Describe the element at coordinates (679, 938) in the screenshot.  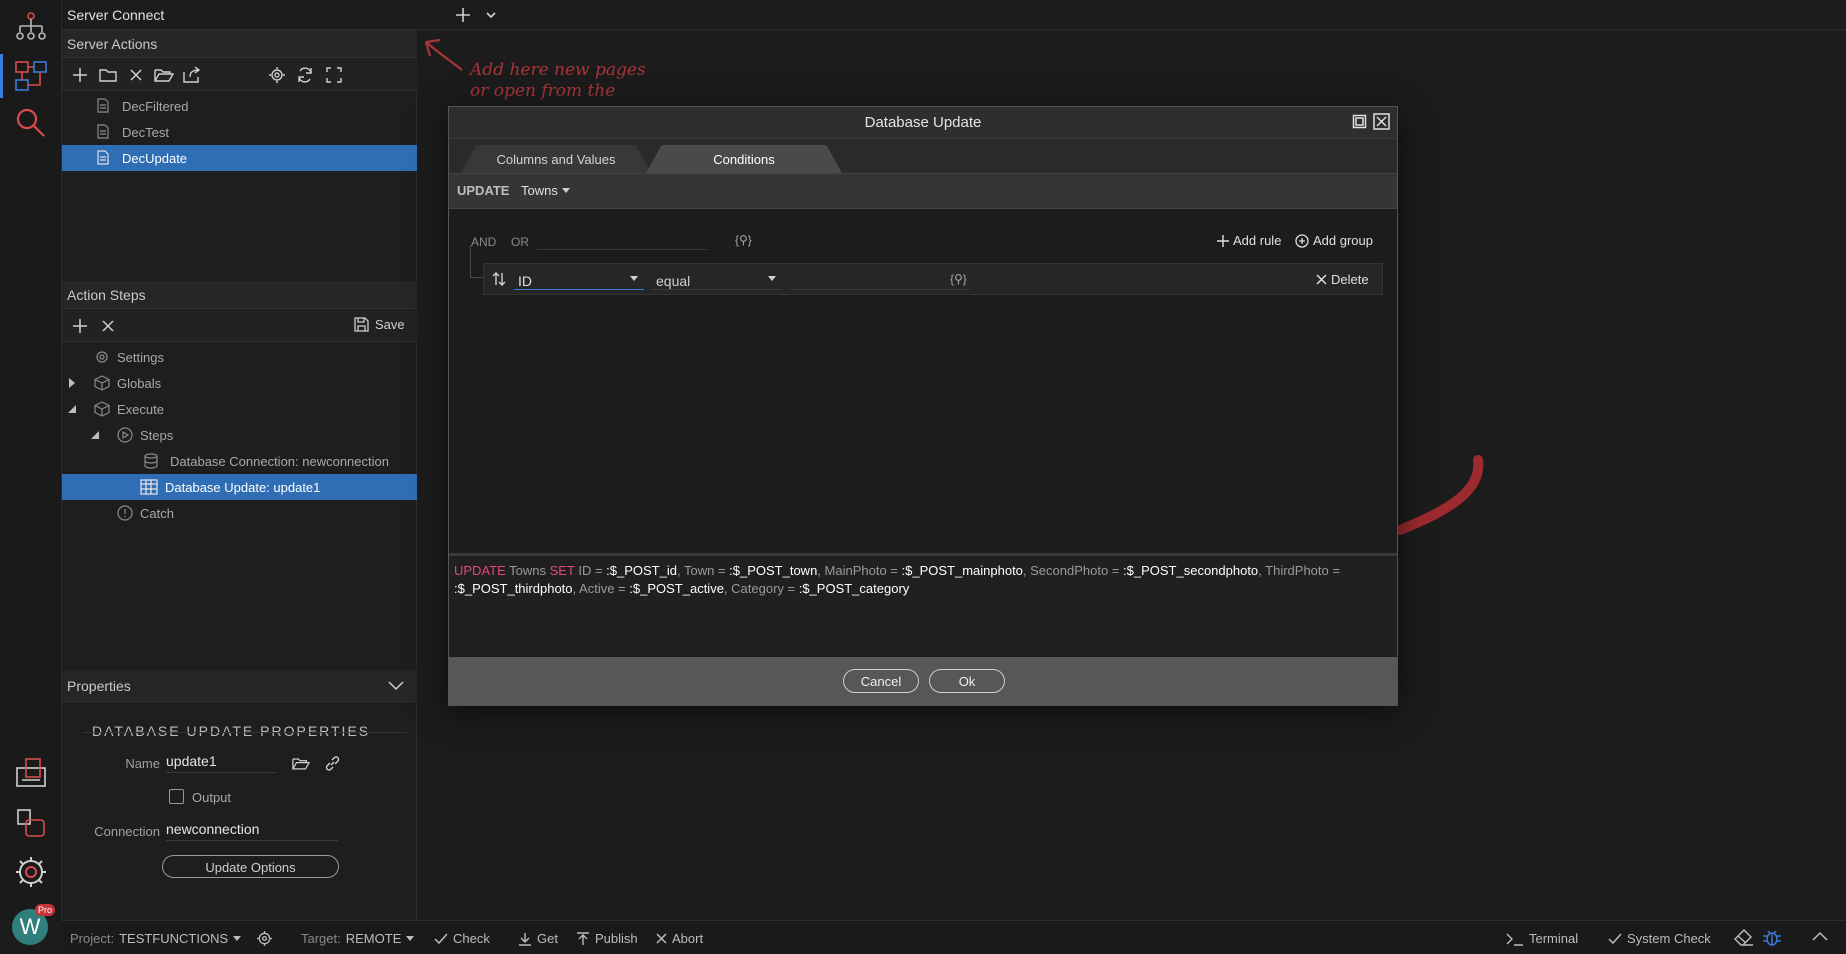
I see `abort-button: Abort` at that location.